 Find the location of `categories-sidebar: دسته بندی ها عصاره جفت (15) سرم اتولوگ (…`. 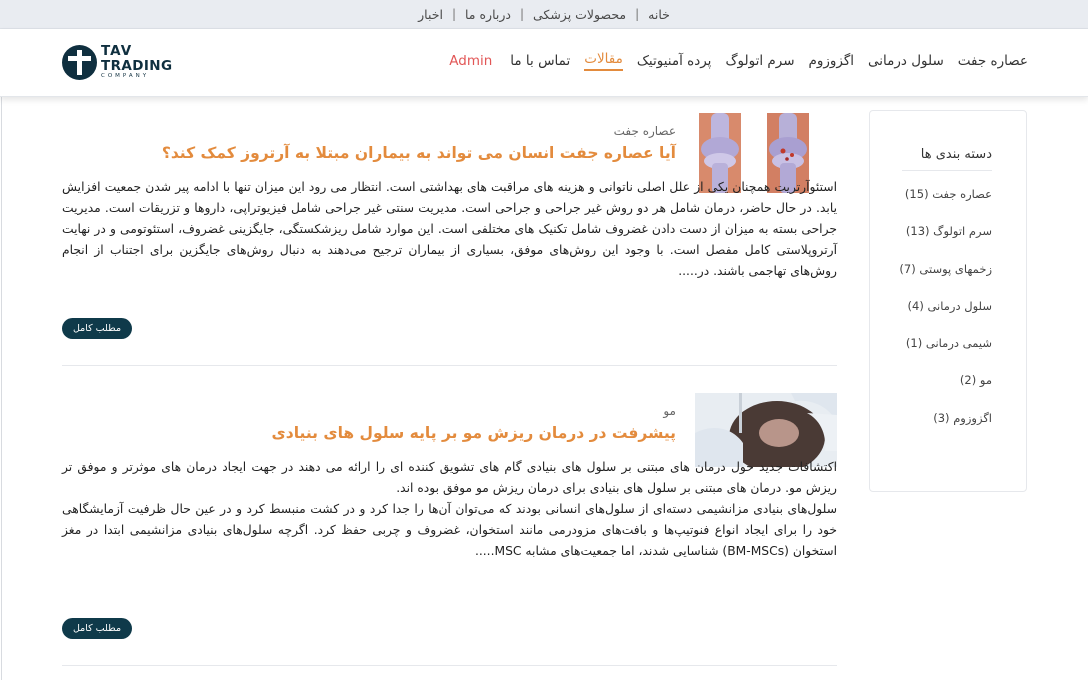

categories-sidebar: دسته بندی ها عصاره جفت (15) سرم اتولوگ (… is located at coordinates (948, 301).